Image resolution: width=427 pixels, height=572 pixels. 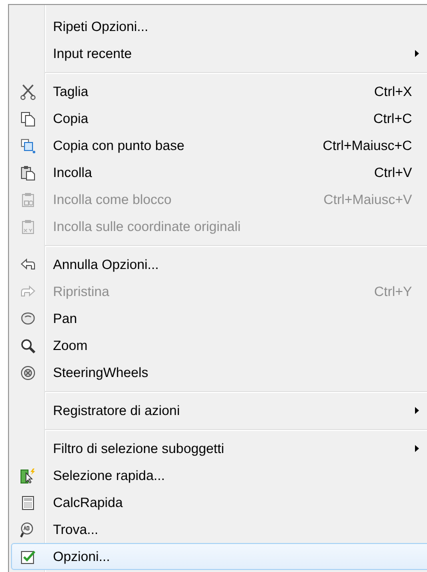 I want to click on menu-item: Incolla Ctrl+V, so click(x=219, y=172).